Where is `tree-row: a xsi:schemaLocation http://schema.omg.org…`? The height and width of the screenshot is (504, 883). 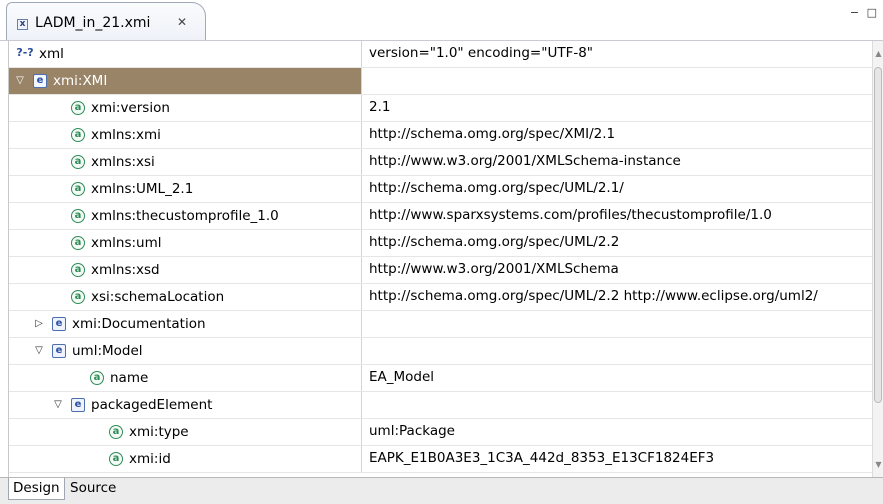
tree-row: a xsi:schemaLocation http://schema.omg.org… is located at coordinates (440, 297).